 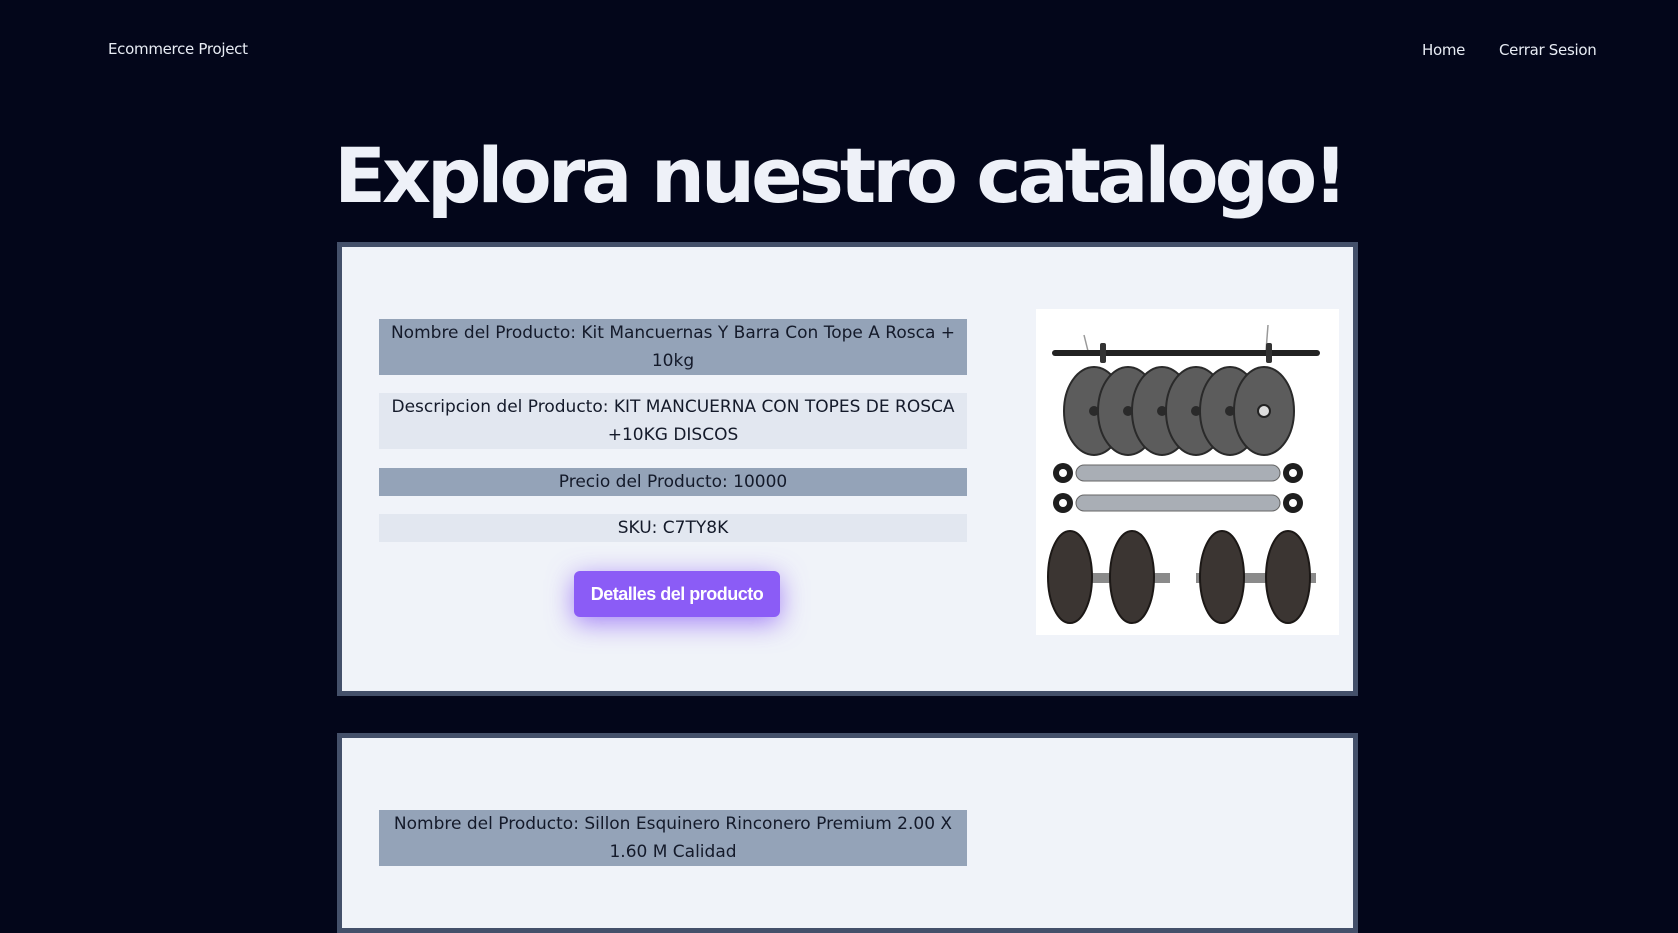 I want to click on nav-home-link: Home, so click(x=1443, y=50).